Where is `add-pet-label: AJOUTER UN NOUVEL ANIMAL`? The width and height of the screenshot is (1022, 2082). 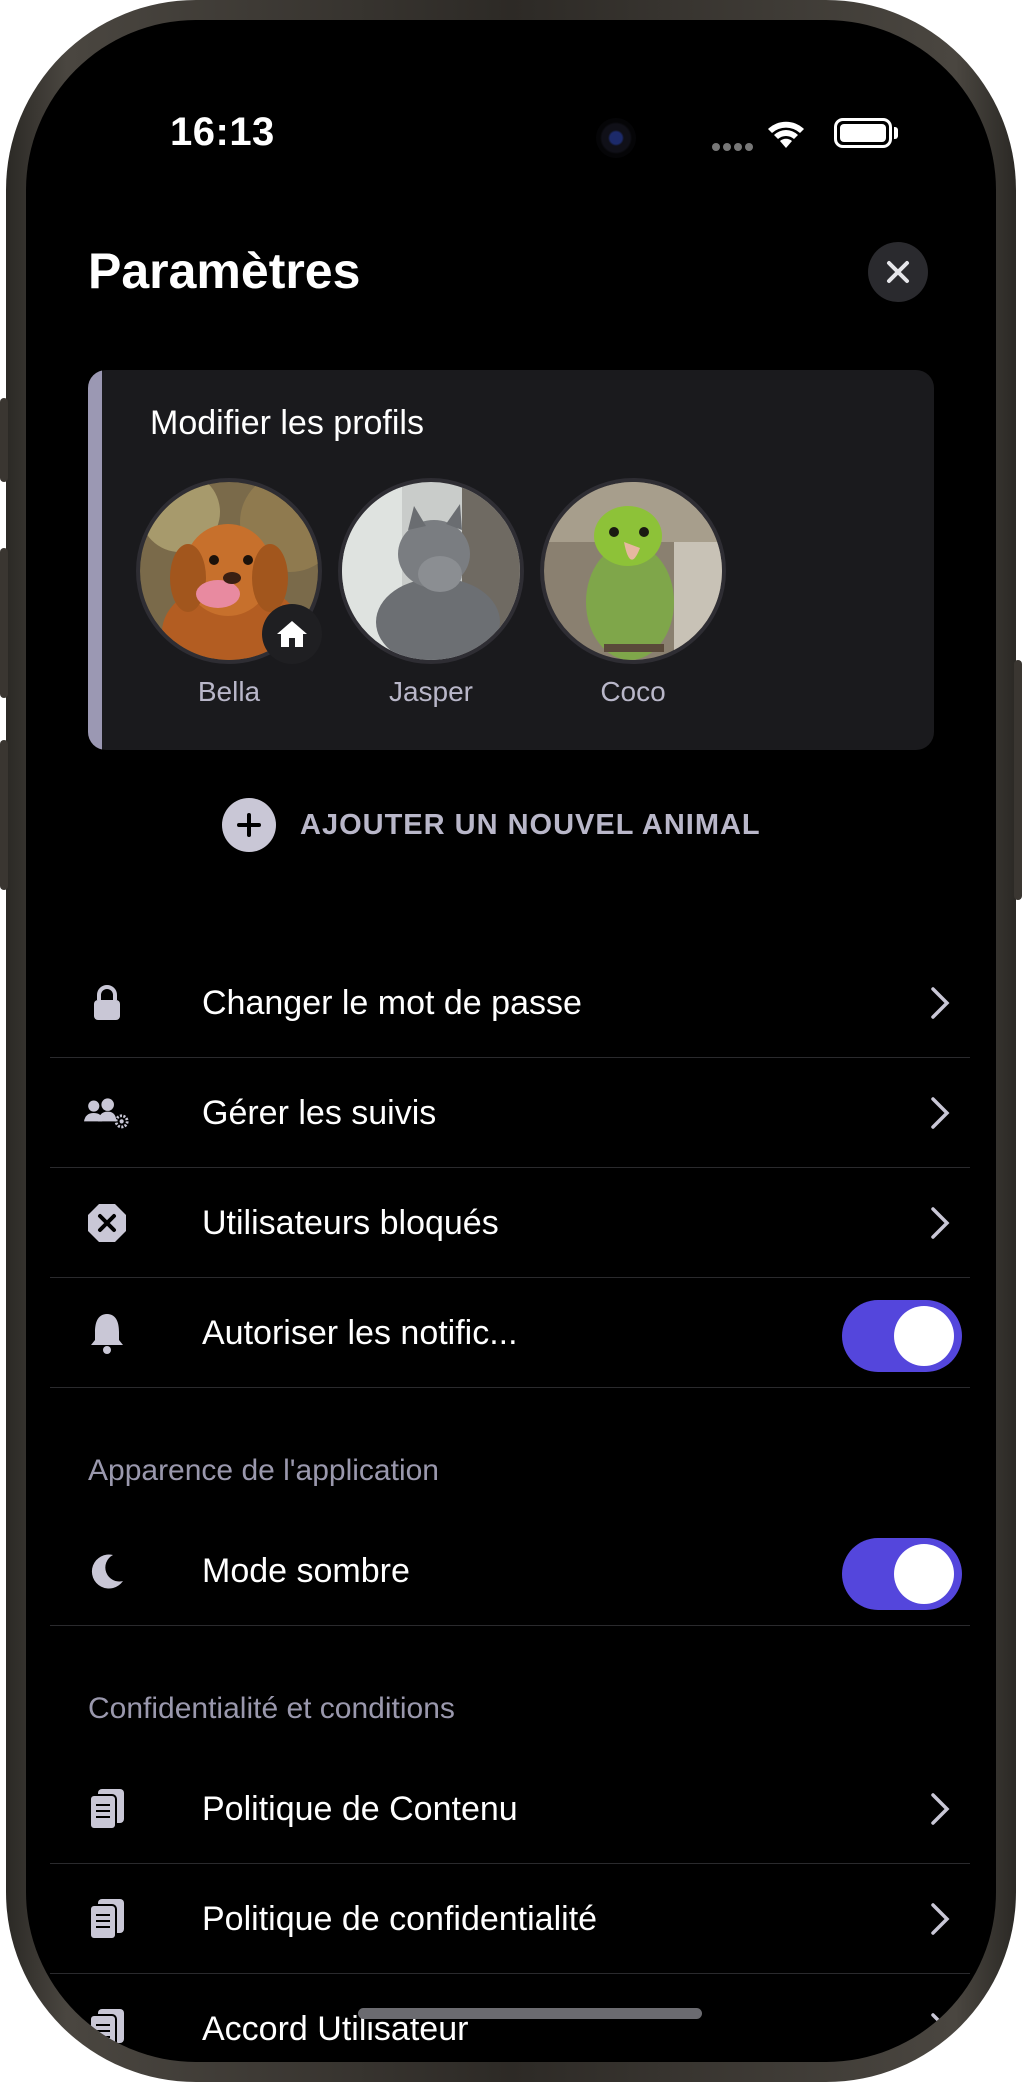 add-pet-label: AJOUTER UN NOUVEL ANIMAL is located at coordinates (530, 824).